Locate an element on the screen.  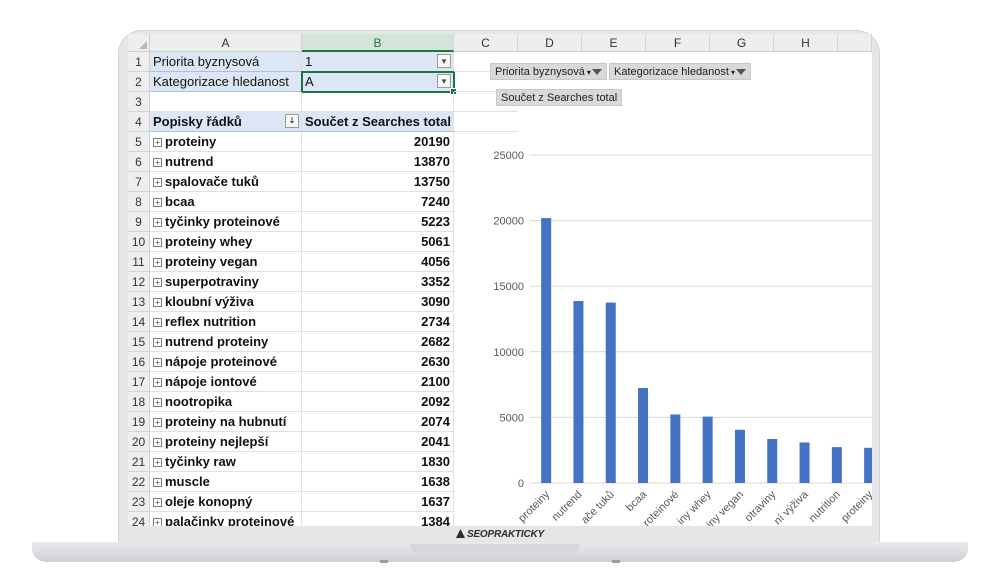
pivot-row-value: 2041 is located at coordinates (378, 442).